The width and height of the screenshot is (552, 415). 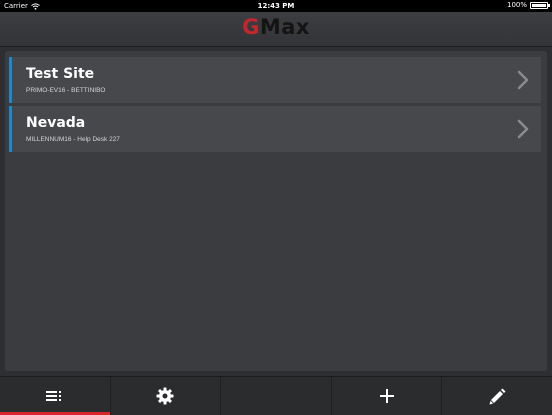 I want to click on battery-icon, so click(x=540, y=5).